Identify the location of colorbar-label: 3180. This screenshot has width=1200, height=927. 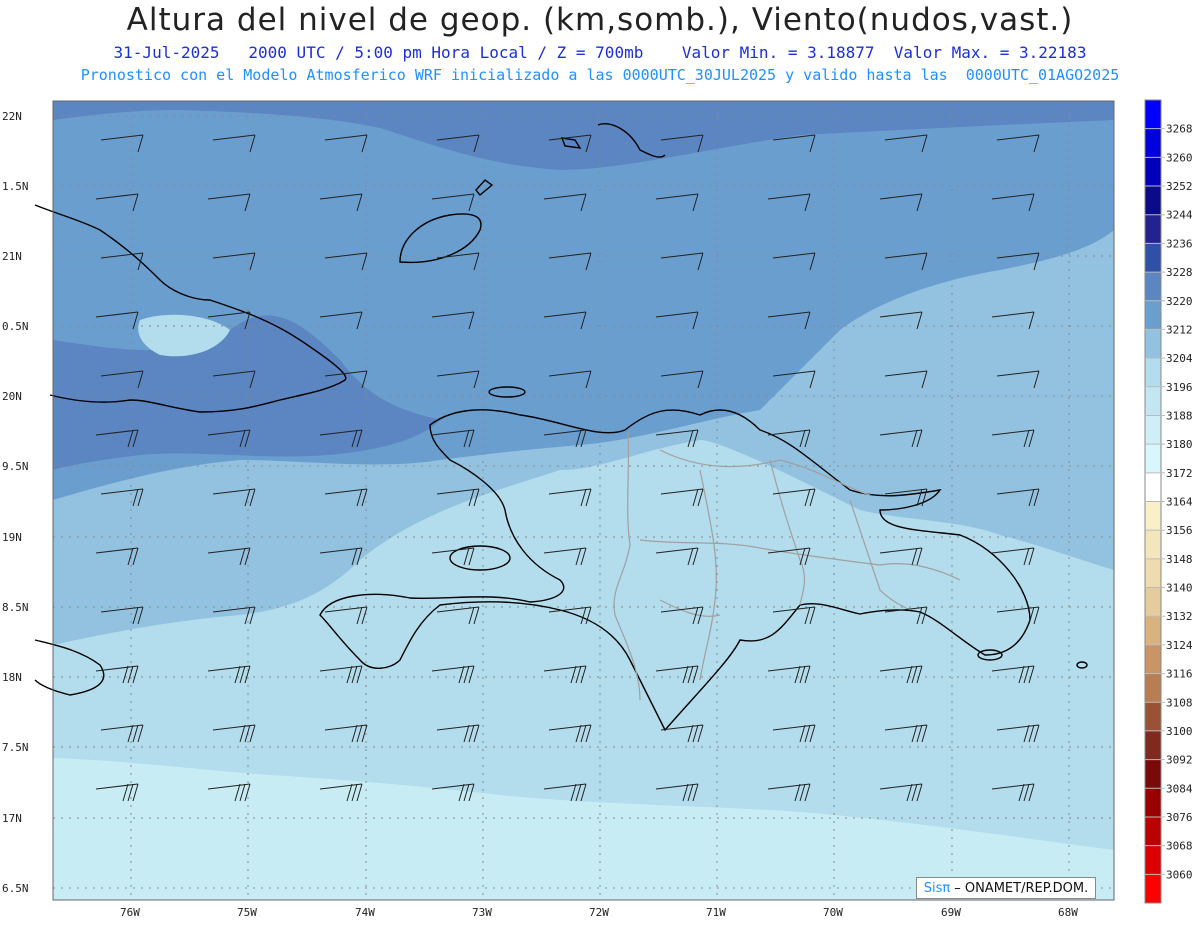
(1179, 444).